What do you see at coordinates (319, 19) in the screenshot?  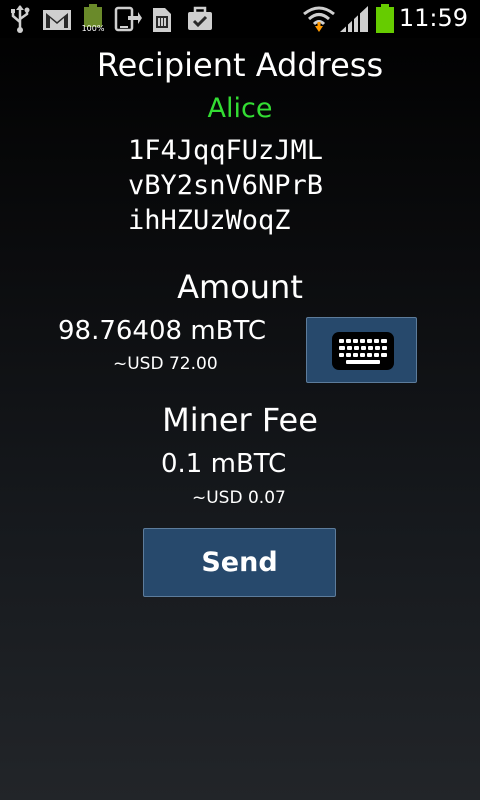 I see `wifi-icon` at bounding box center [319, 19].